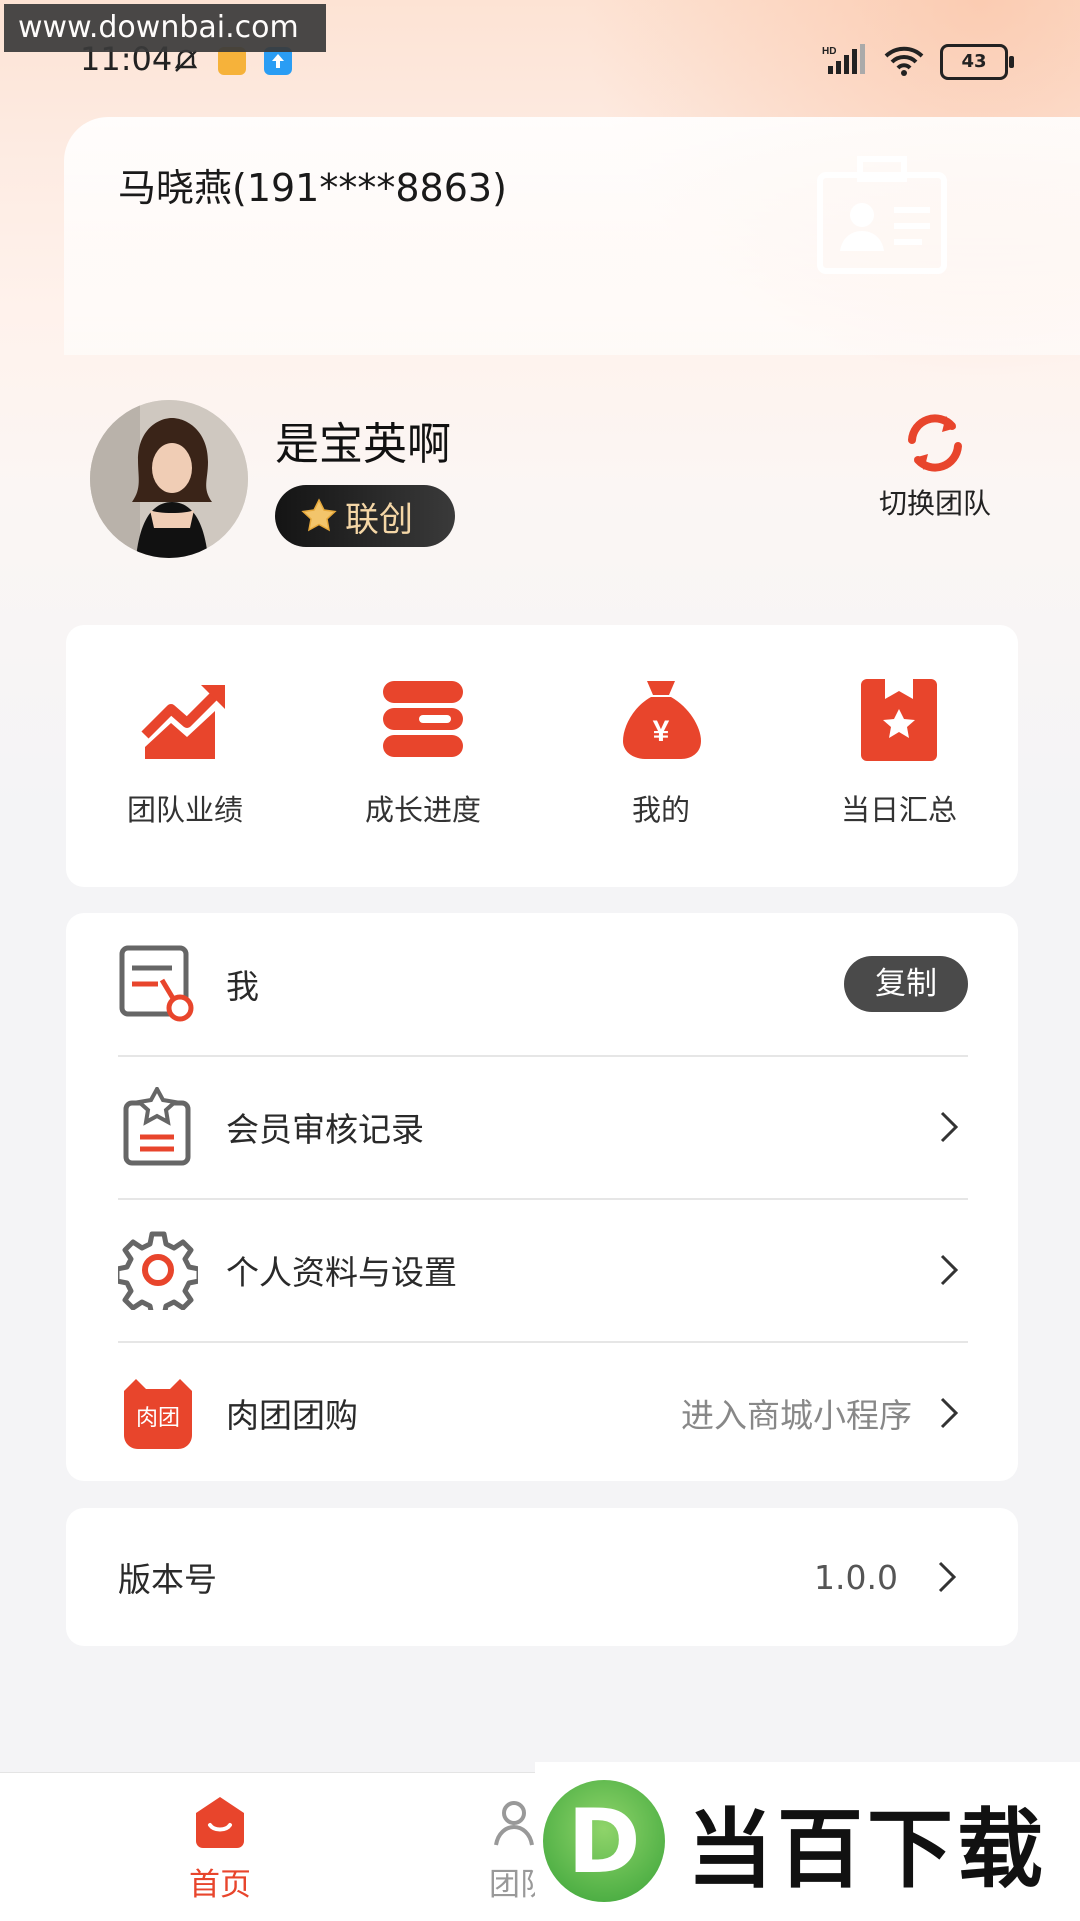  What do you see at coordinates (325, 1129) in the screenshot?
I see `list-item-label: 会员审核记录` at bounding box center [325, 1129].